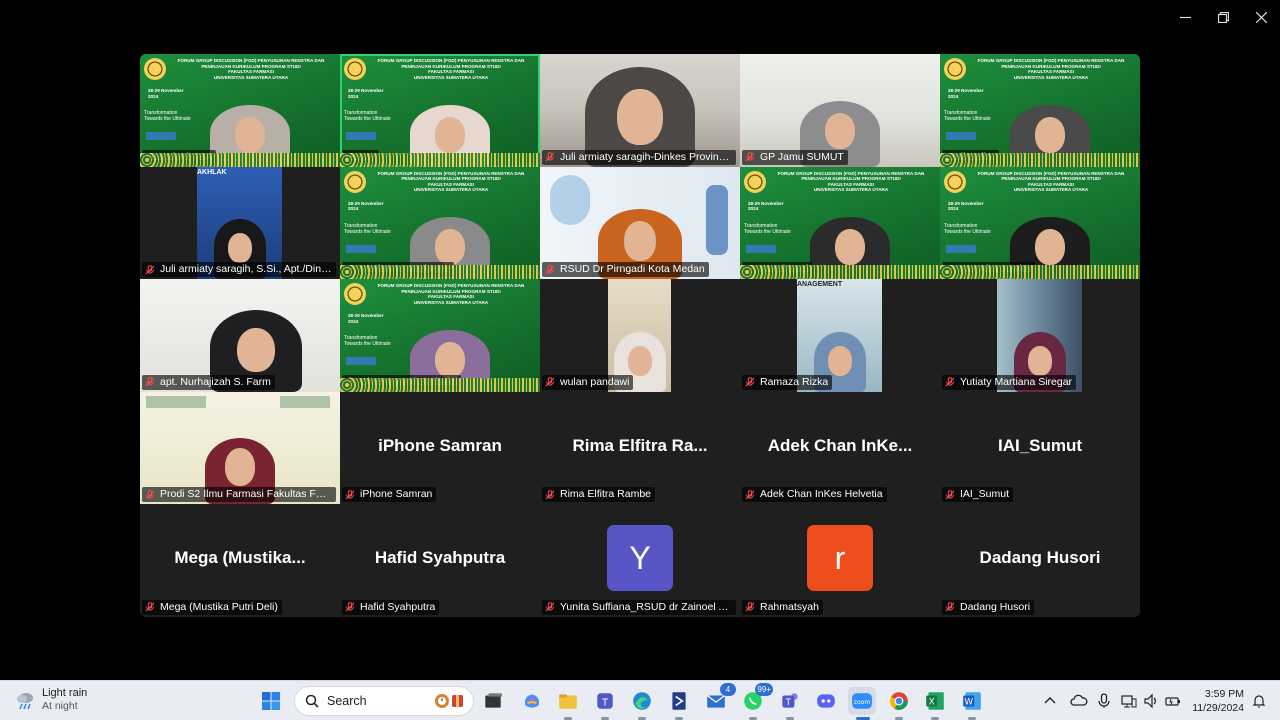  What do you see at coordinates (840, 110) in the screenshot?
I see `participant-tile: GP Jamu SUMUT` at bounding box center [840, 110].